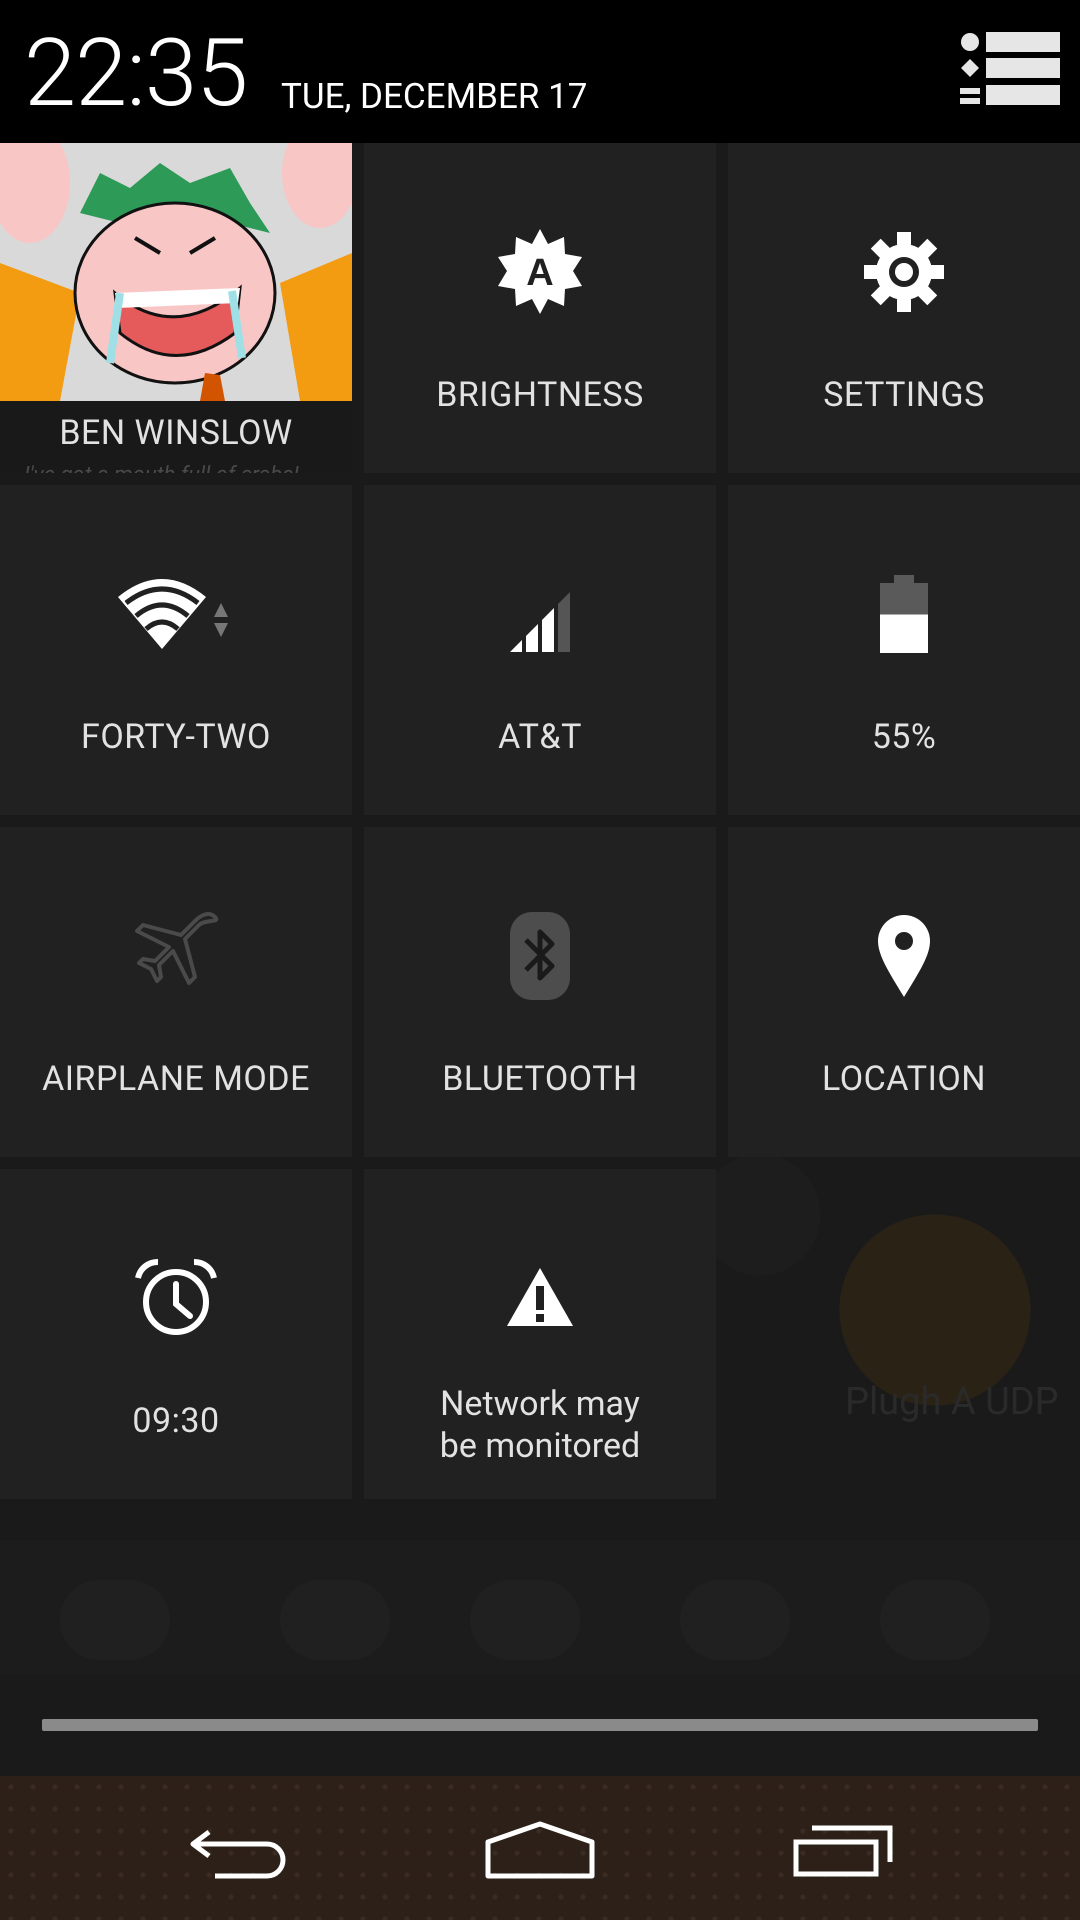 This screenshot has height=1920, width=1080. What do you see at coordinates (843, 1850) in the screenshot?
I see `recents-icon` at bounding box center [843, 1850].